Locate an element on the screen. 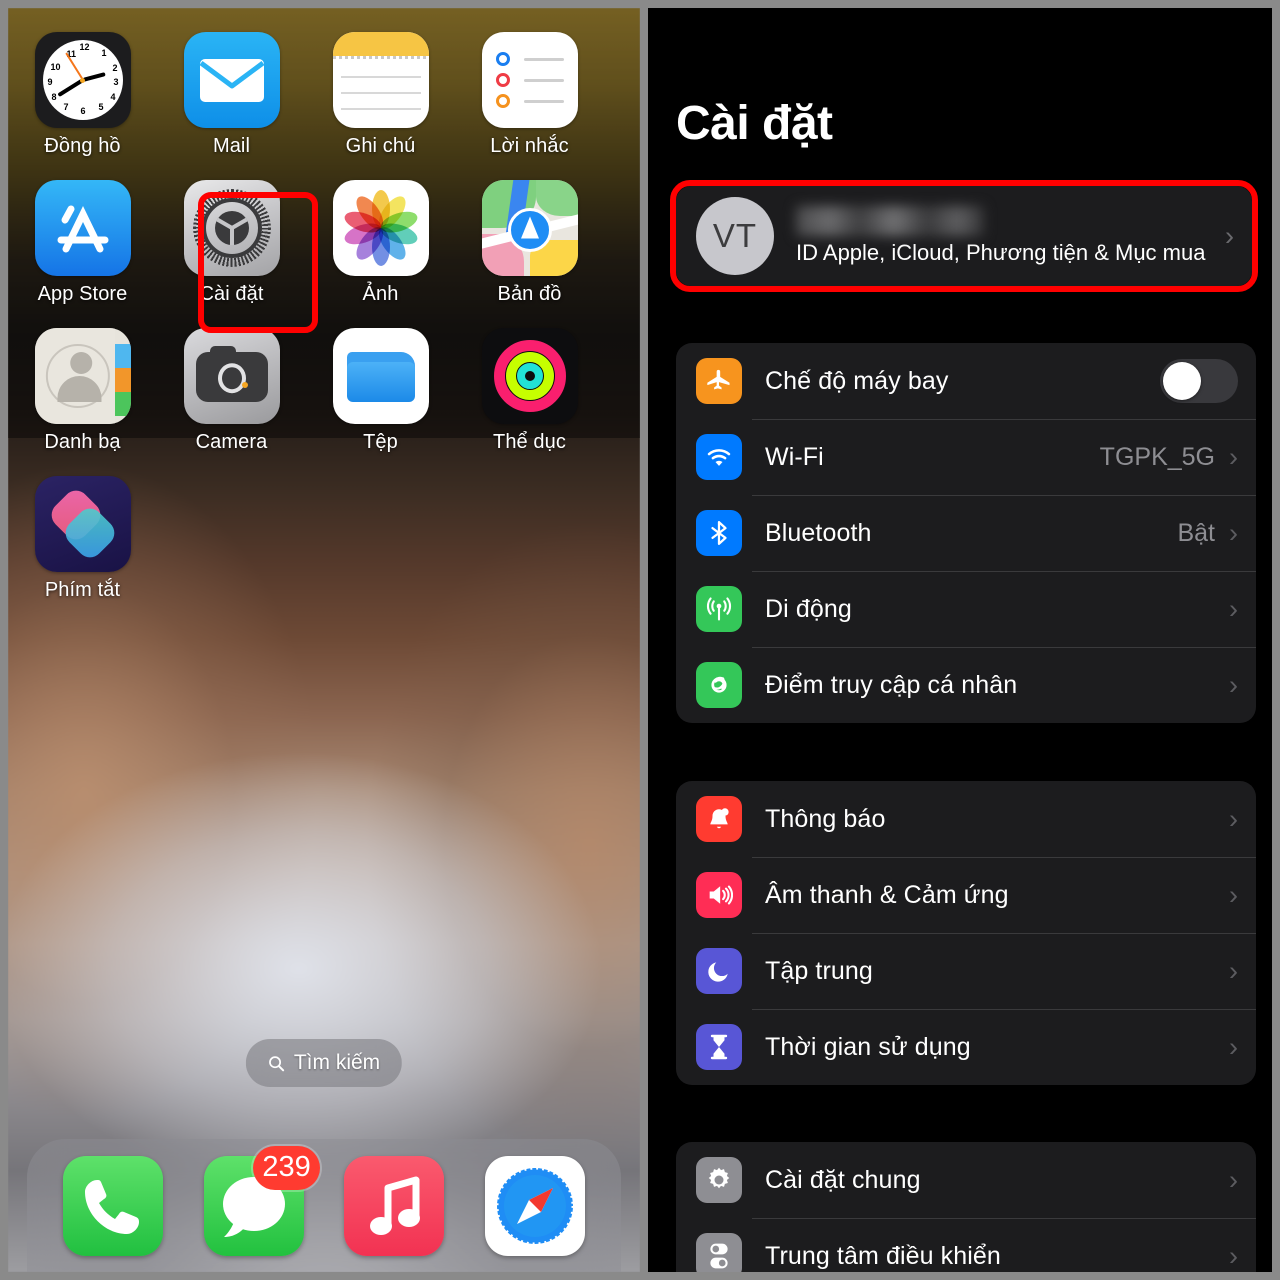  maps-icon is located at coordinates (529, 228).